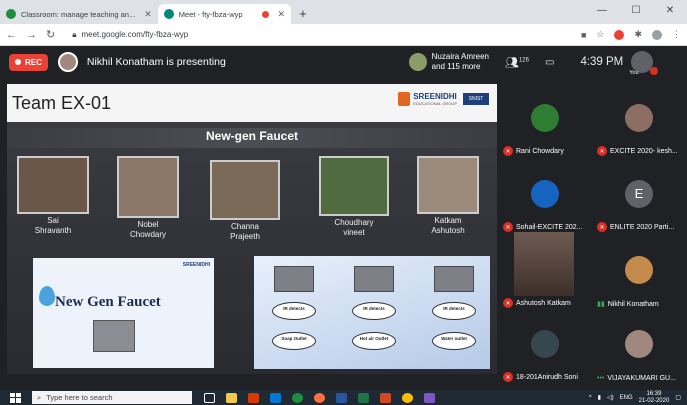 This screenshot has height=405, width=687. Describe the element at coordinates (11, 35) in the screenshot. I see `back-icon: ←` at that location.